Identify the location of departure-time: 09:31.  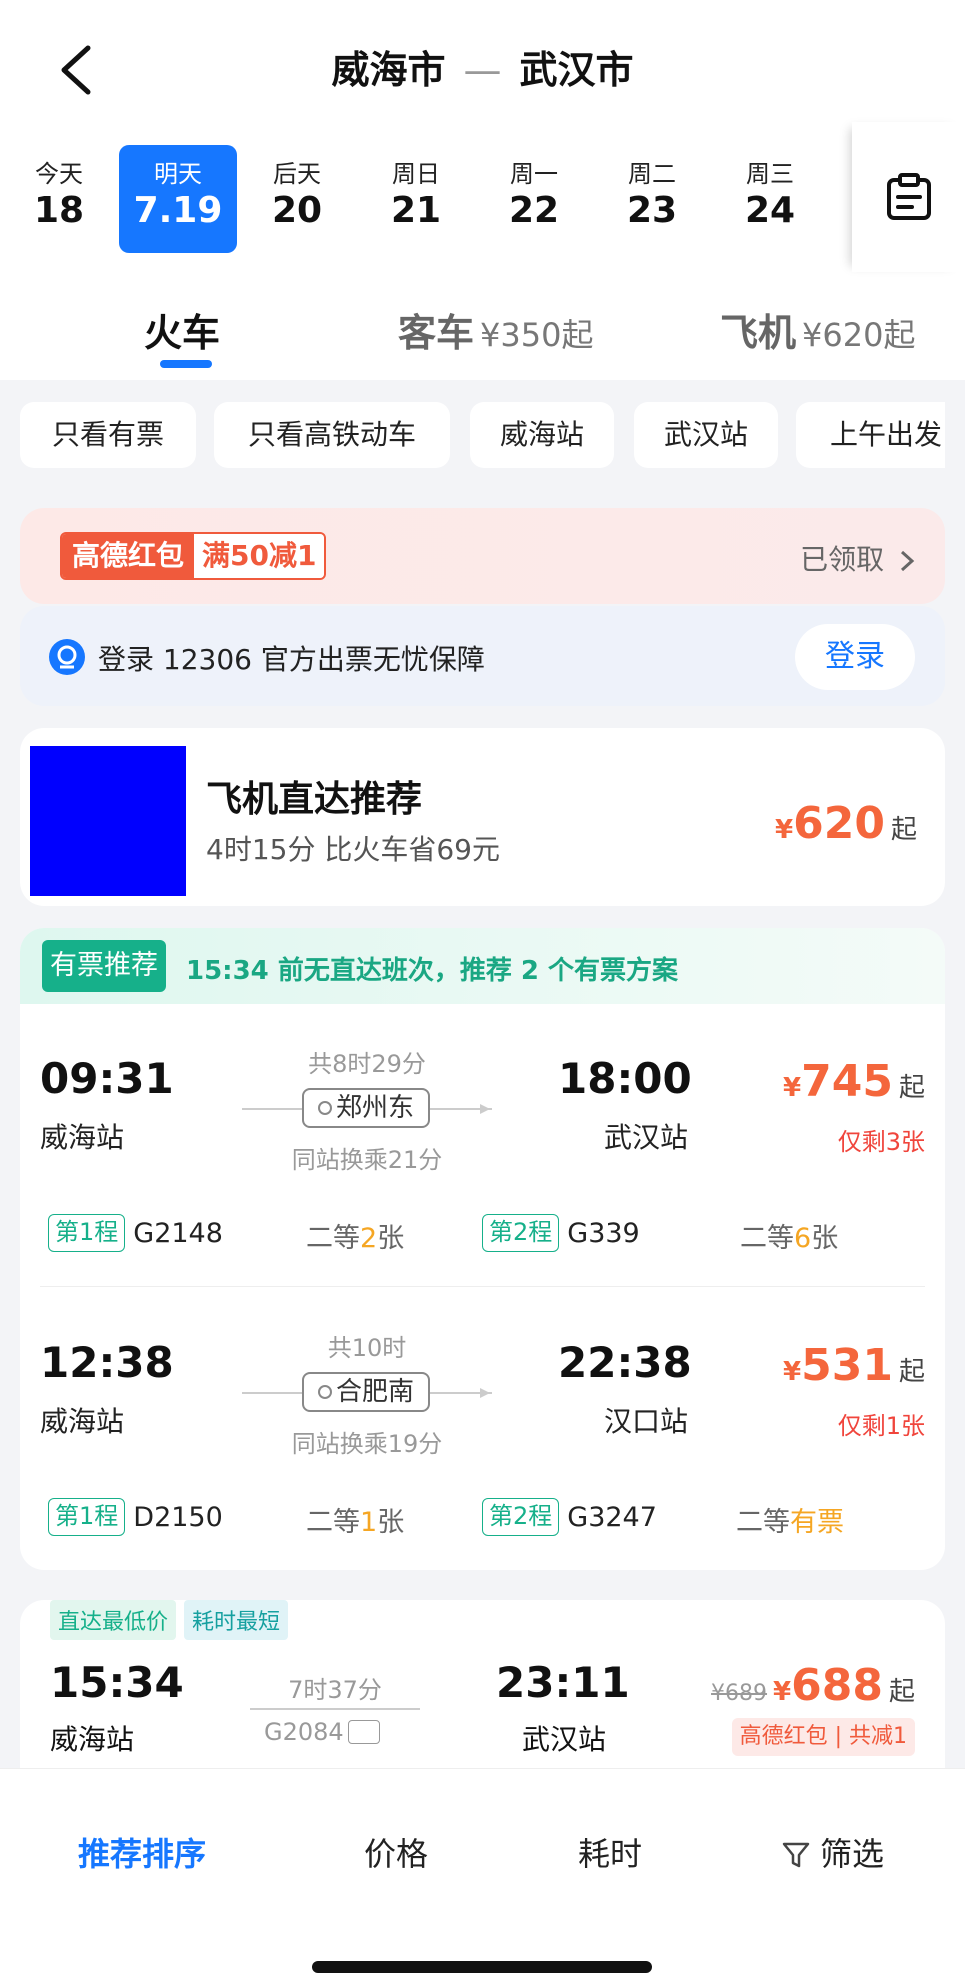
(107, 1078).